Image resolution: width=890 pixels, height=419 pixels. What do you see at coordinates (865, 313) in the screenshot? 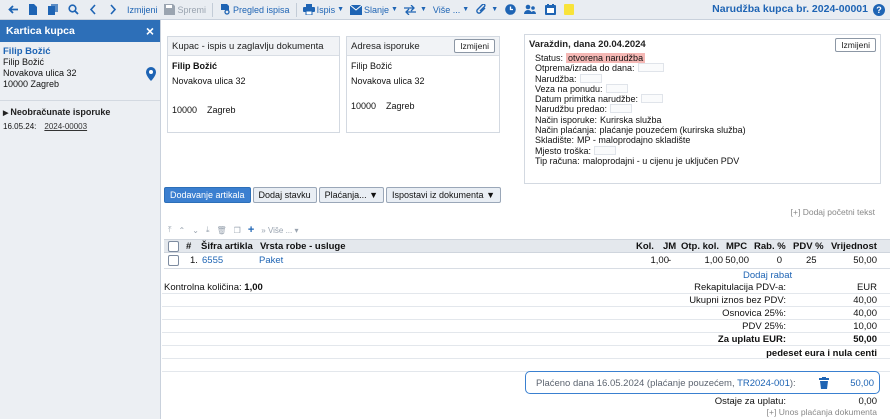
I see `summary-value: 40,00` at bounding box center [865, 313].